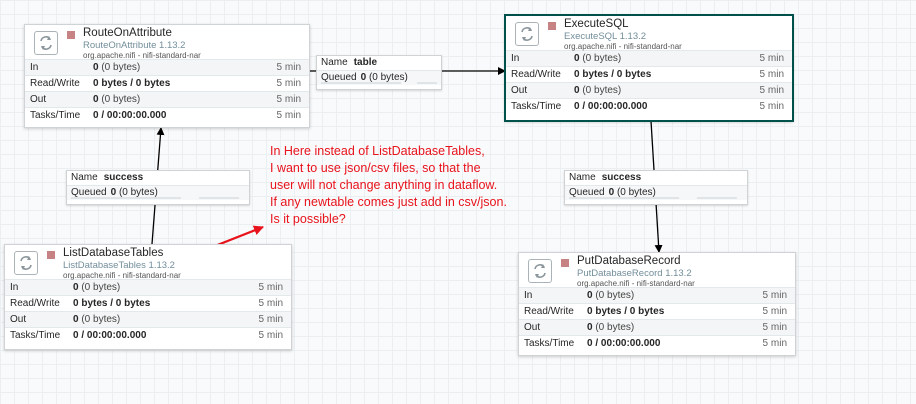  Describe the element at coordinates (596, 24) in the screenshot. I see `processor-name: ExecuteSQL` at that location.